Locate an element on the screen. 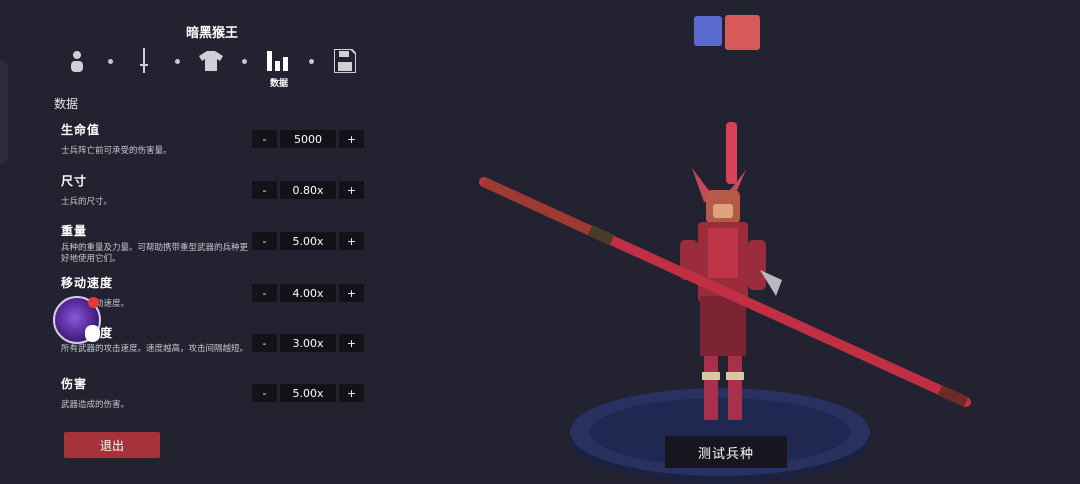  stat-value: 3.00x is located at coordinates (308, 343).